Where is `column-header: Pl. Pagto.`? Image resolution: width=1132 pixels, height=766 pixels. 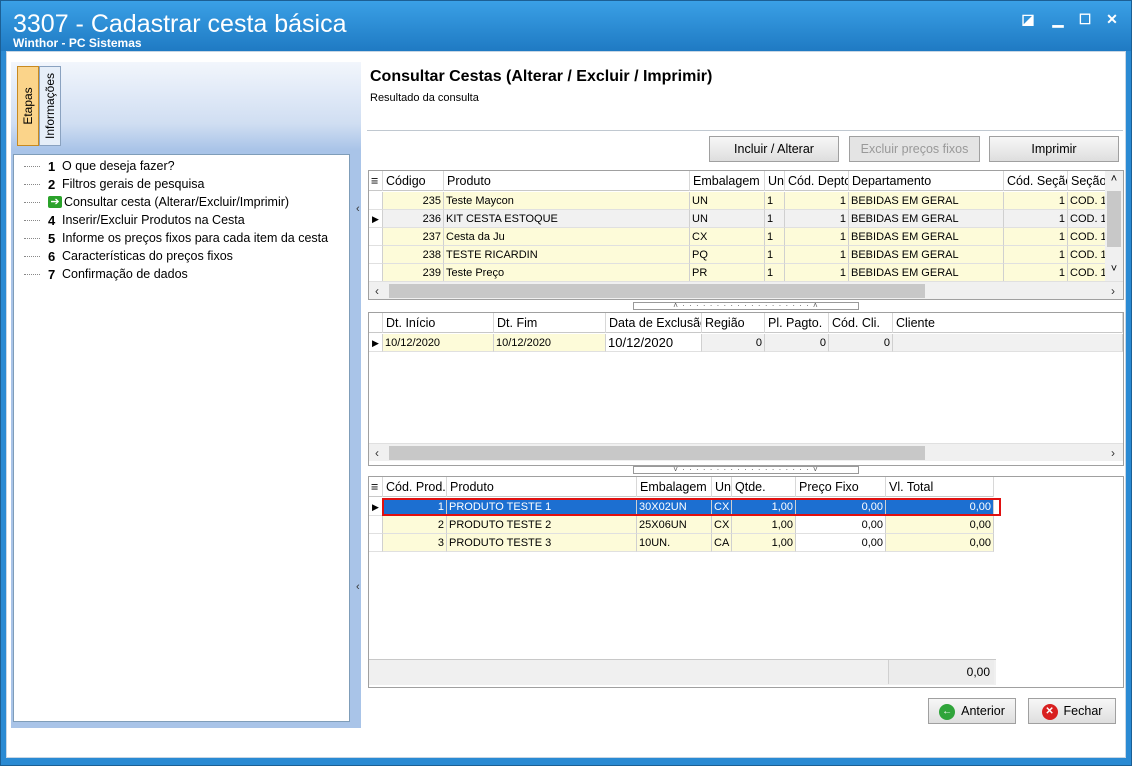 column-header: Pl. Pagto. is located at coordinates (797, 323).